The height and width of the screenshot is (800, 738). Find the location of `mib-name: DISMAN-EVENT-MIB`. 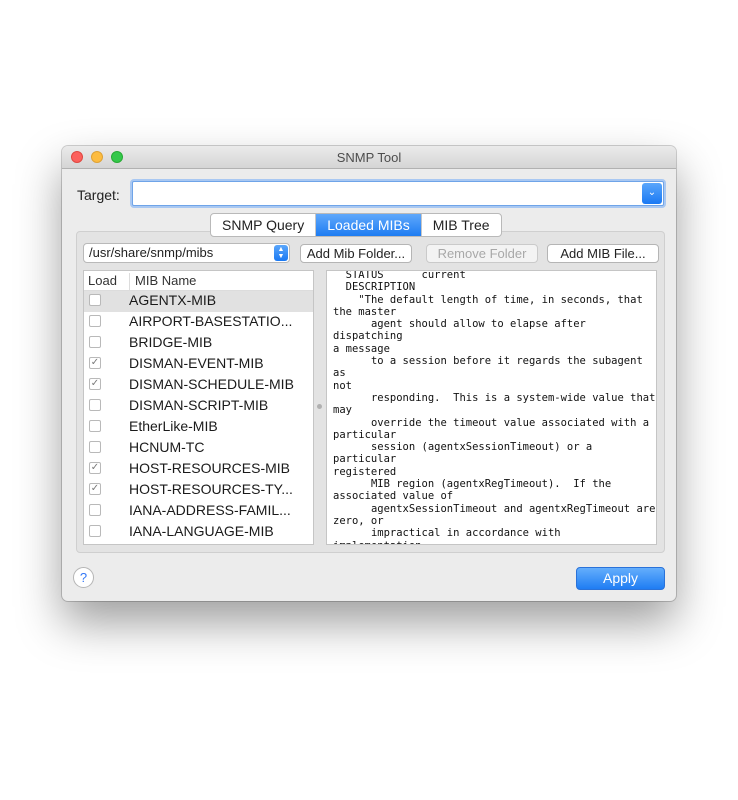

mib-name: DISMAN-EVENT-MIB is located at coordinates (196, 363).